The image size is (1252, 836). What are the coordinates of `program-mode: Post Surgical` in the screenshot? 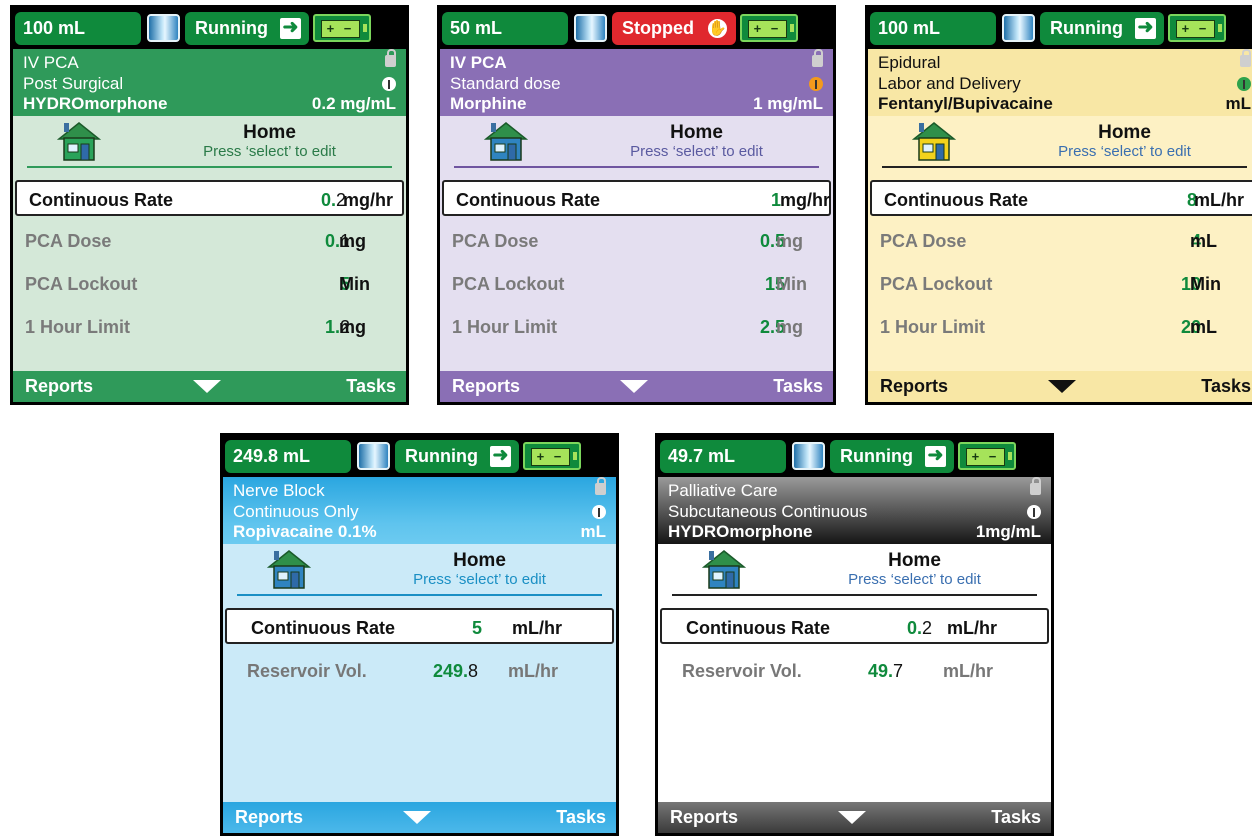 It's located at (73, 83).